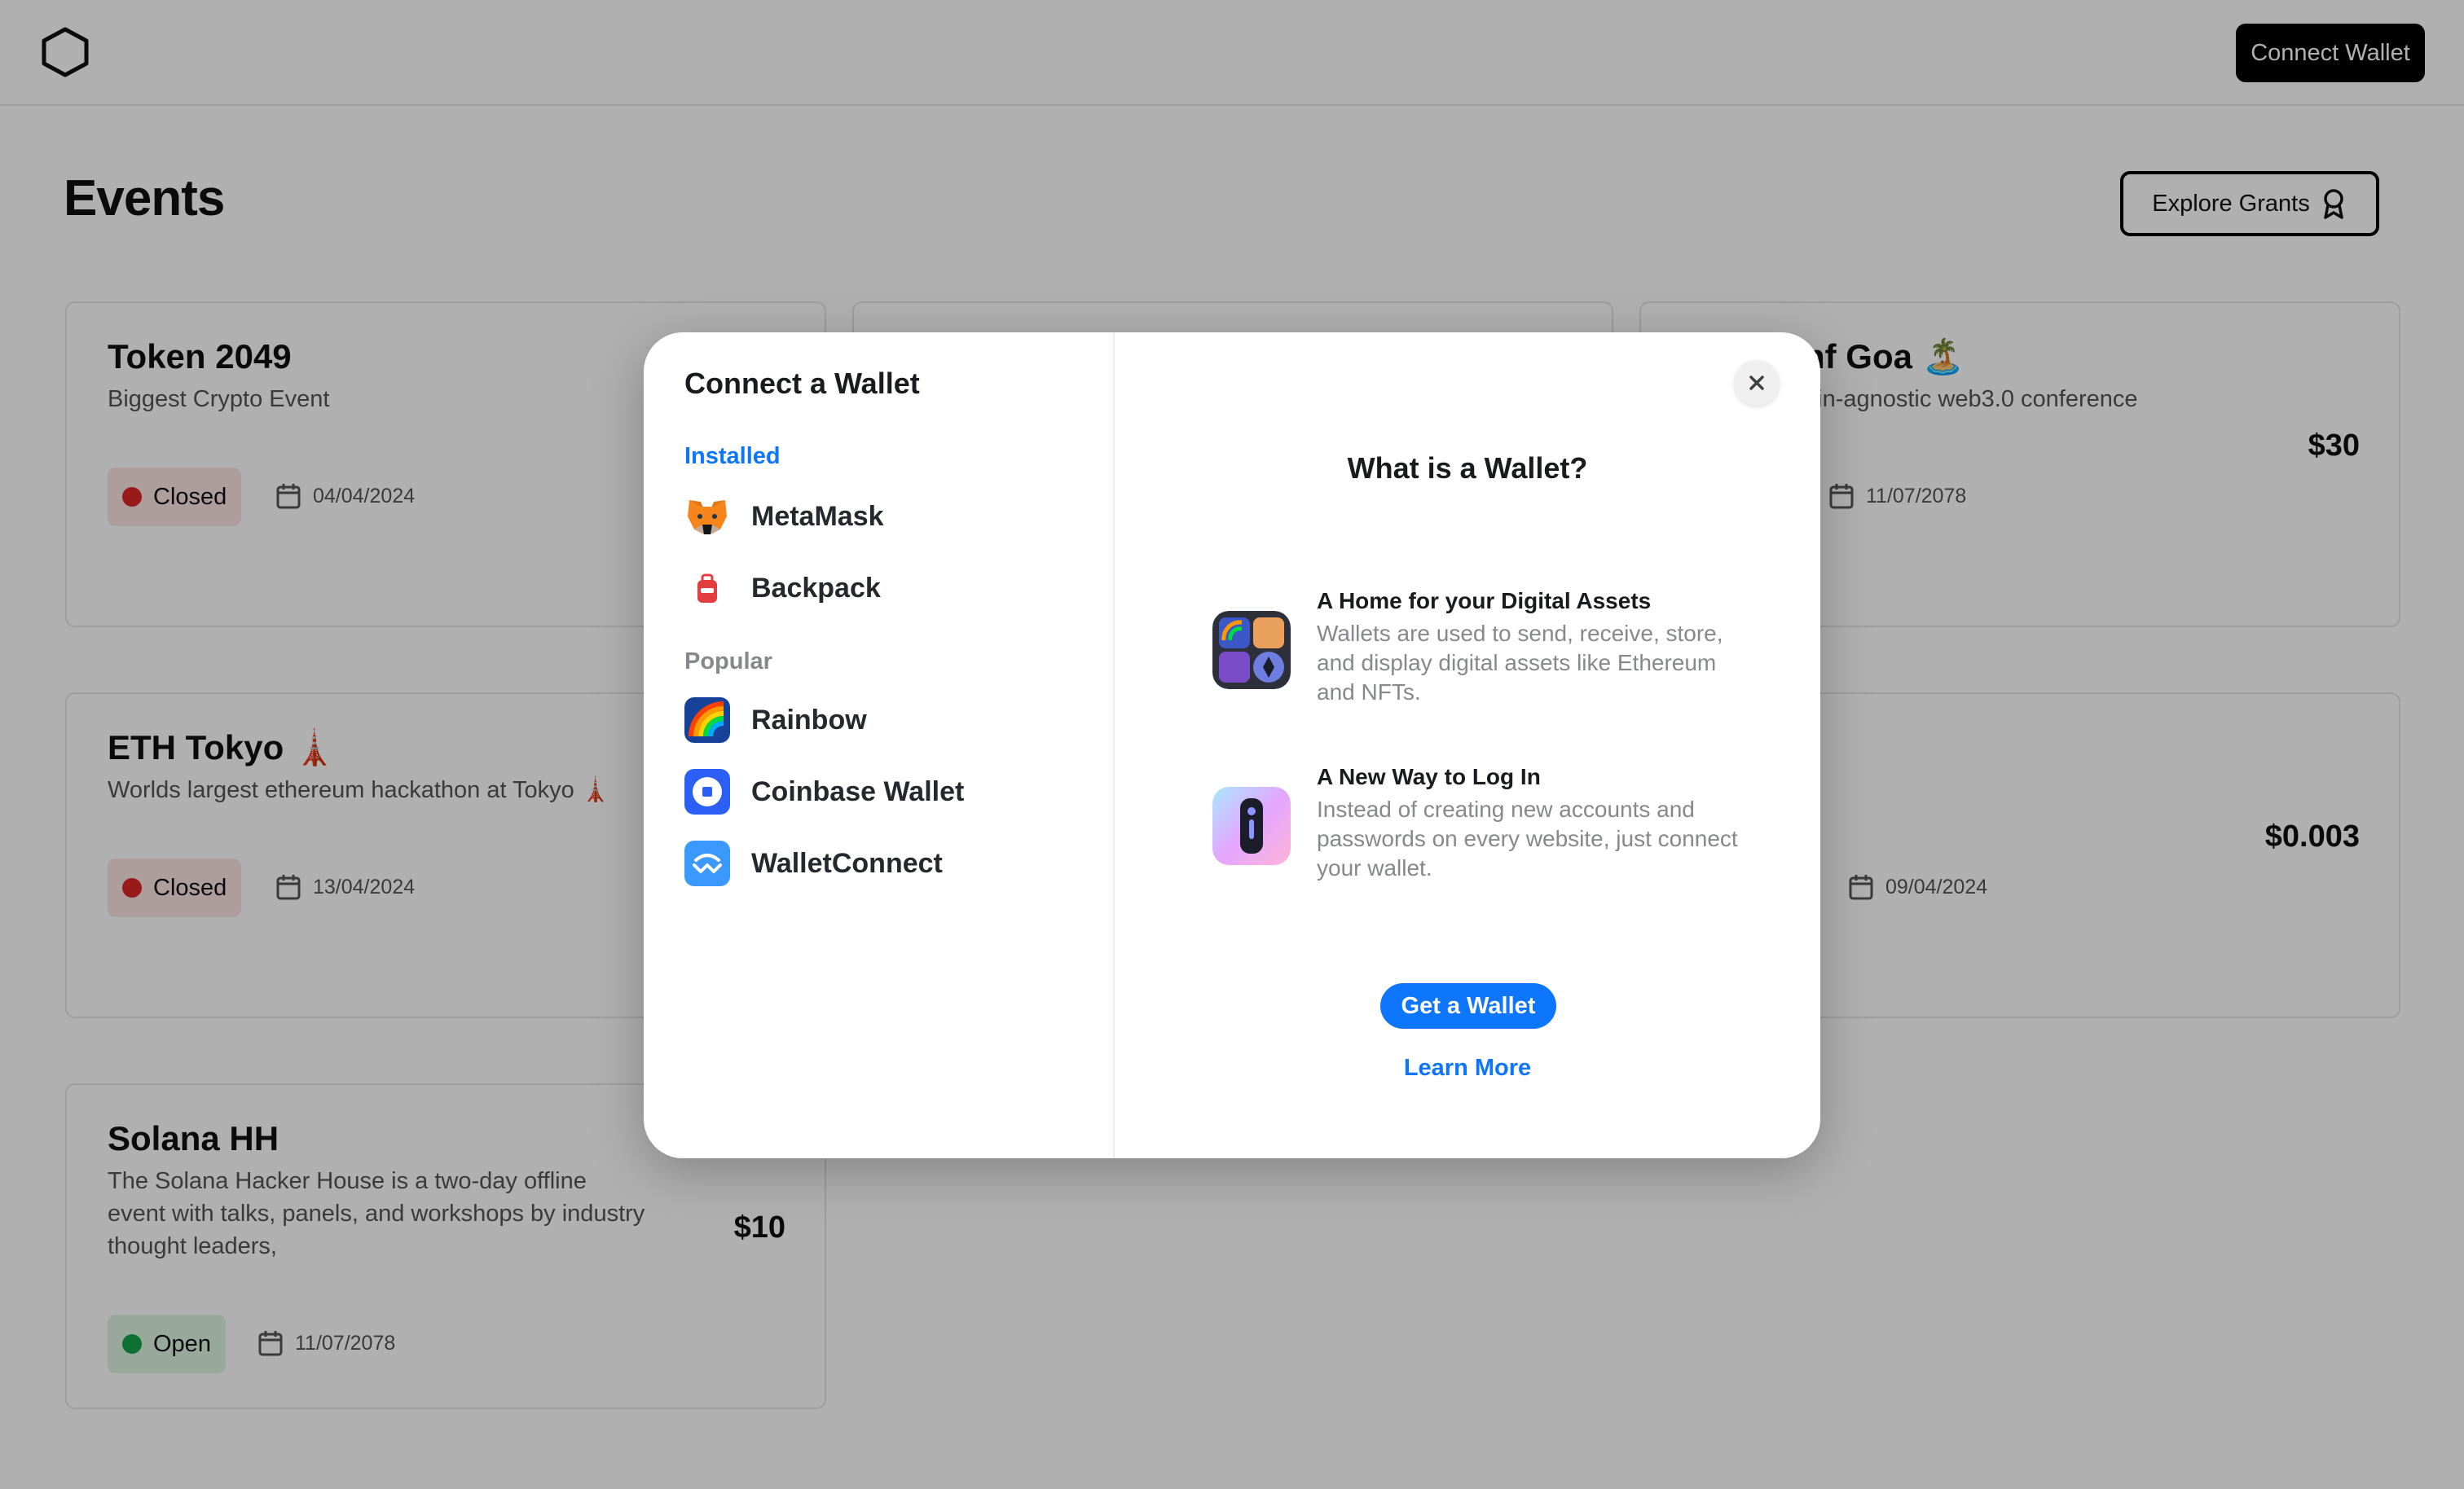 The width and height of the screenshot is (2464, 1489). Describe the element at coordinates (707, 516) in the screenshot. I see `metamask-icon` at that location.